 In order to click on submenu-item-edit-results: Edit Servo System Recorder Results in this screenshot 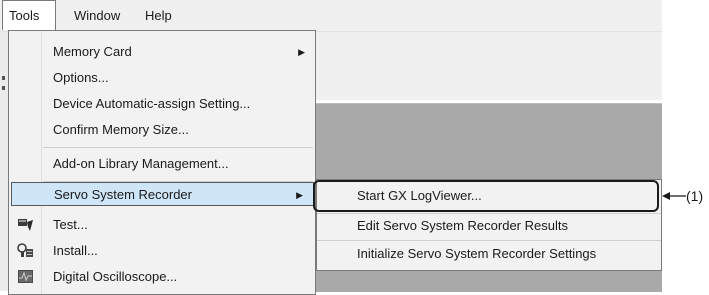, I will do `click(489, 226)`.